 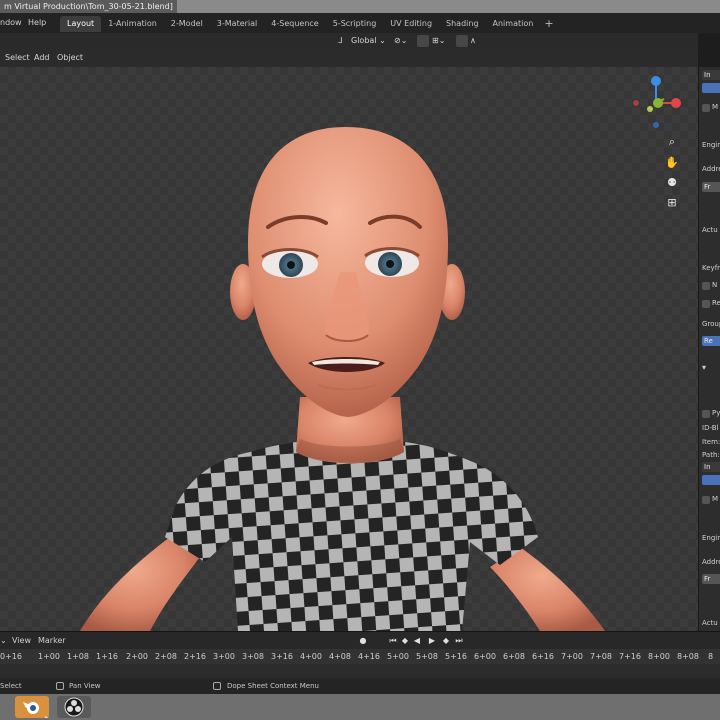 I want to click on proportional-edit-icon, so click(x=462, y=41).